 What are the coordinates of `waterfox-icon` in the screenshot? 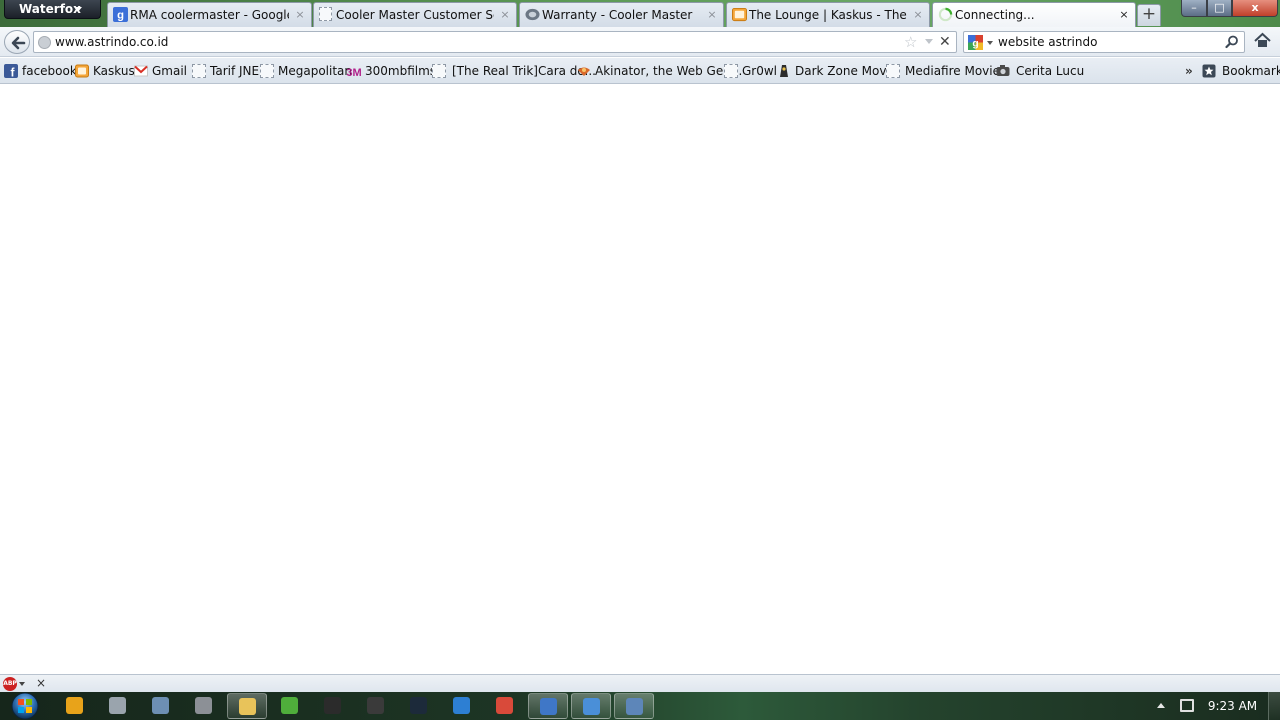 It's located at (548, 706).